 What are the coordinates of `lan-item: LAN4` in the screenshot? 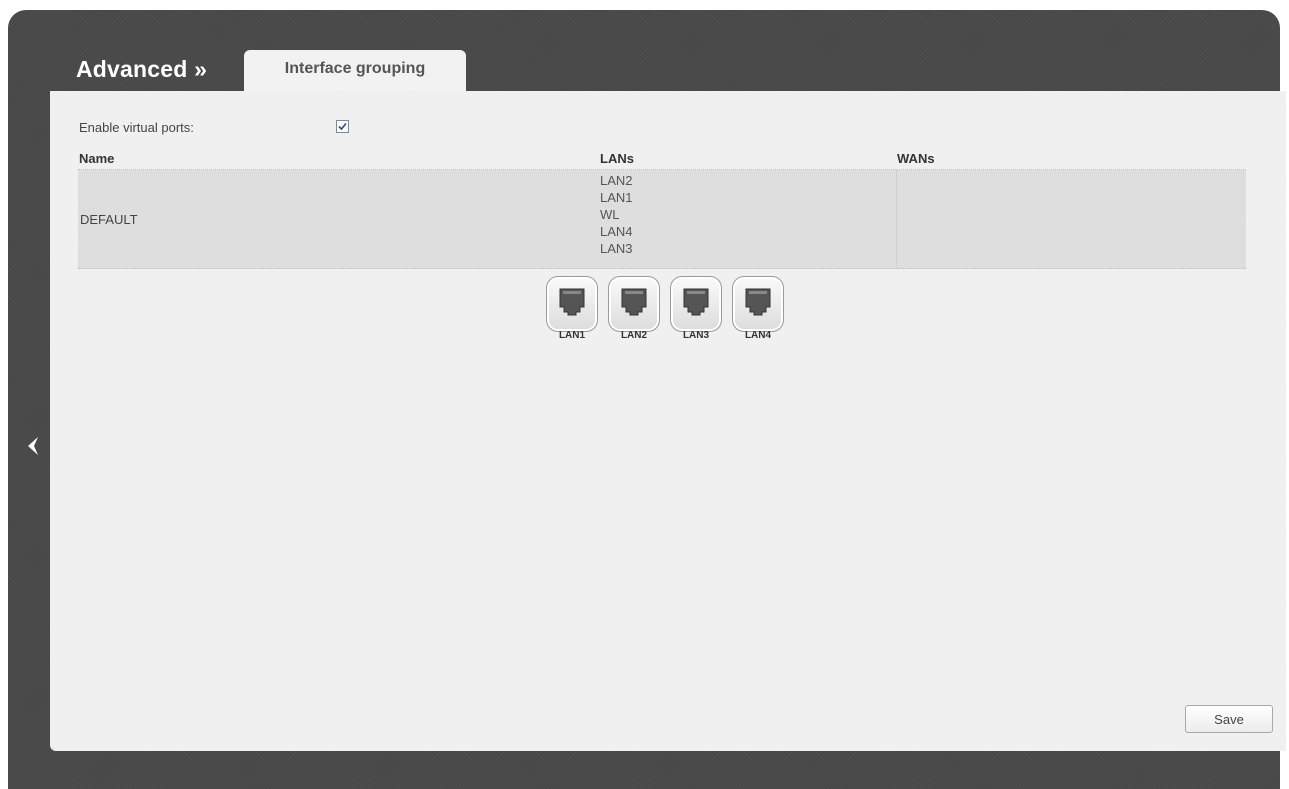 It's located at (616, 231).